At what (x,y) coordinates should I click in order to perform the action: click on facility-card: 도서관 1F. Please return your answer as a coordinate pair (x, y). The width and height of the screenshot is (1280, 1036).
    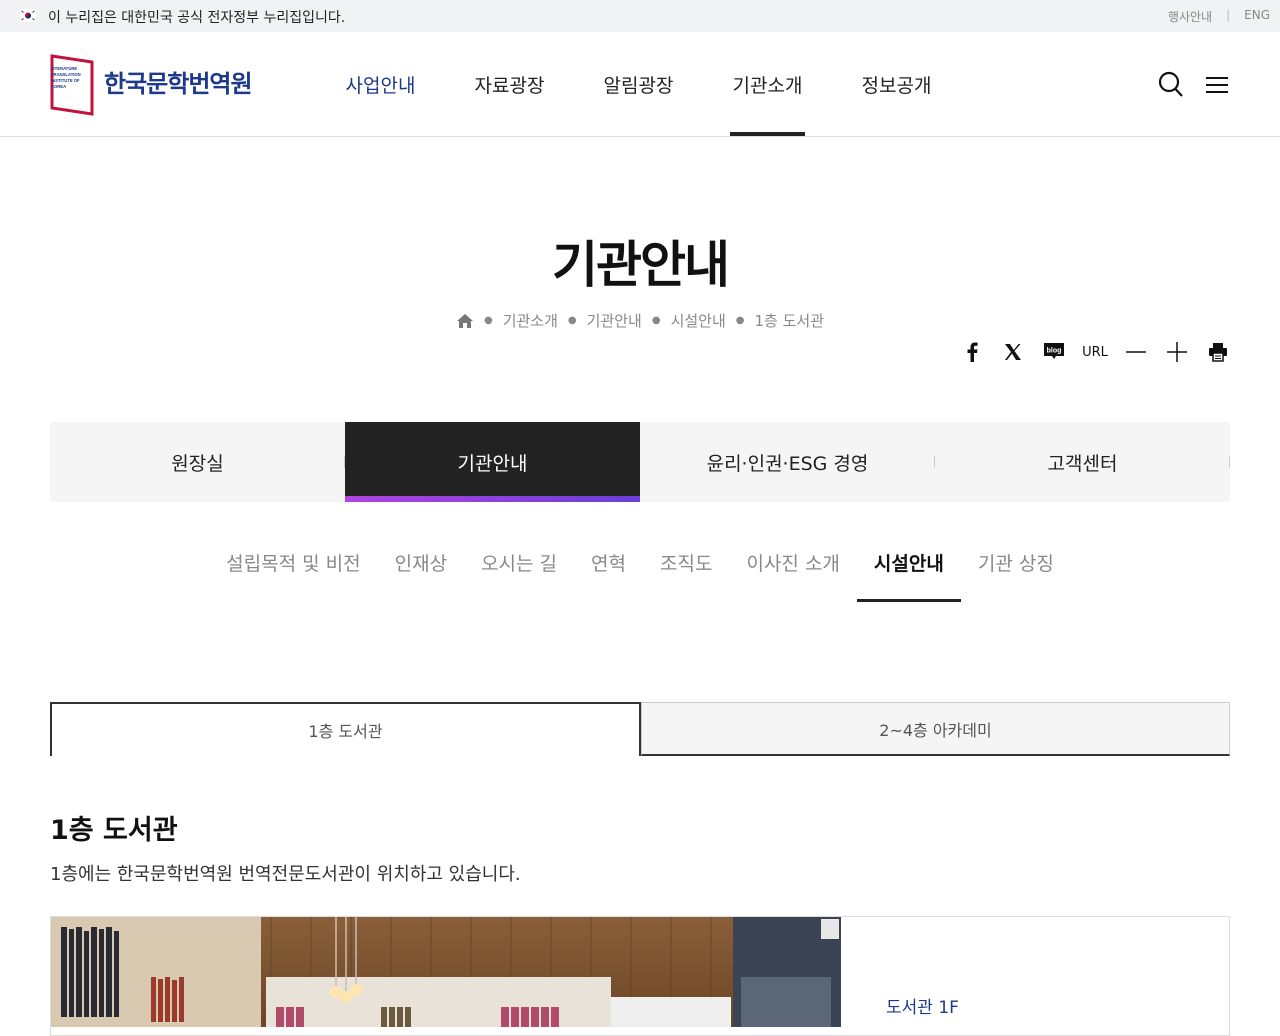
    Looking at the image, I should click on (640, 976).